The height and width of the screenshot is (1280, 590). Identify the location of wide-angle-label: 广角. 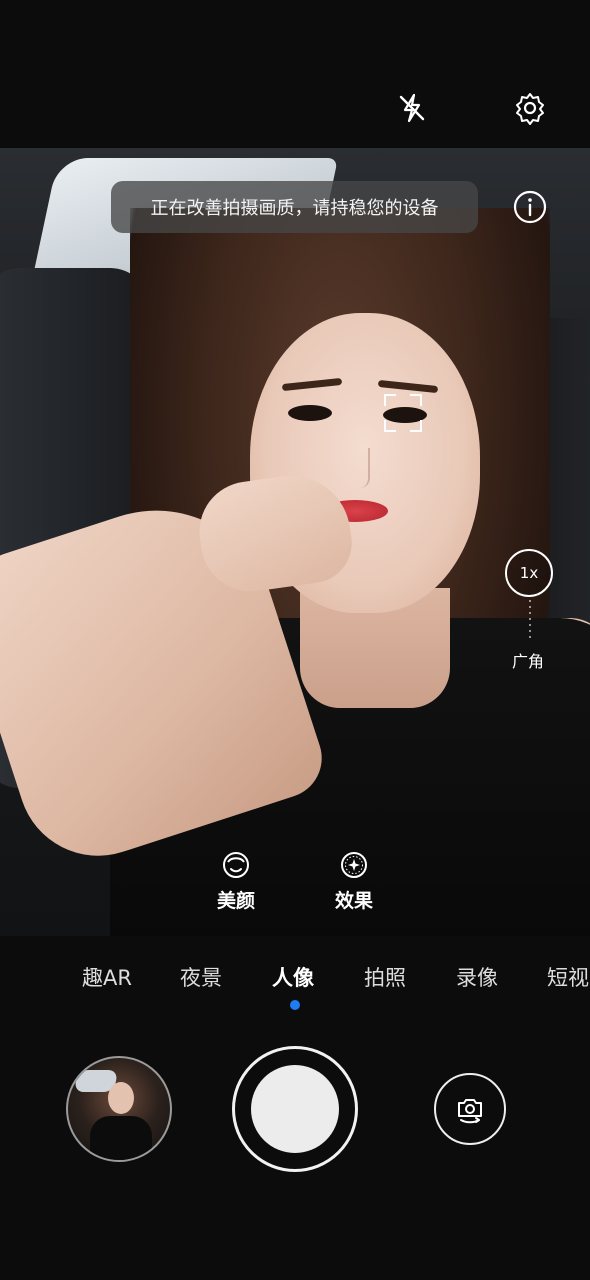
(528, 660).